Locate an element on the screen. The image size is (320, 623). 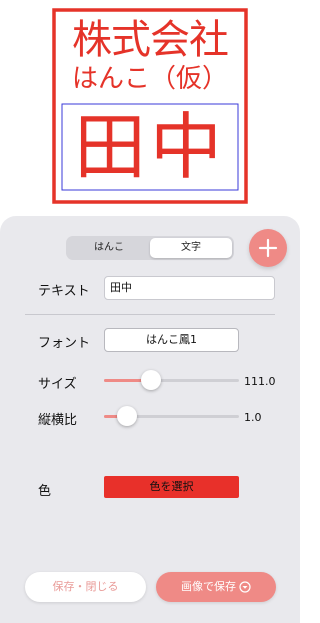
font-select-button: はんこ鳳1 is located at coordinates (171, 340).